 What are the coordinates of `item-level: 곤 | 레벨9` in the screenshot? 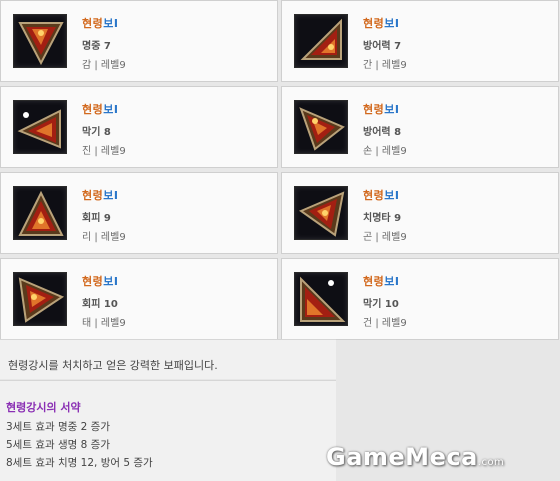 It's located at (385, 237).